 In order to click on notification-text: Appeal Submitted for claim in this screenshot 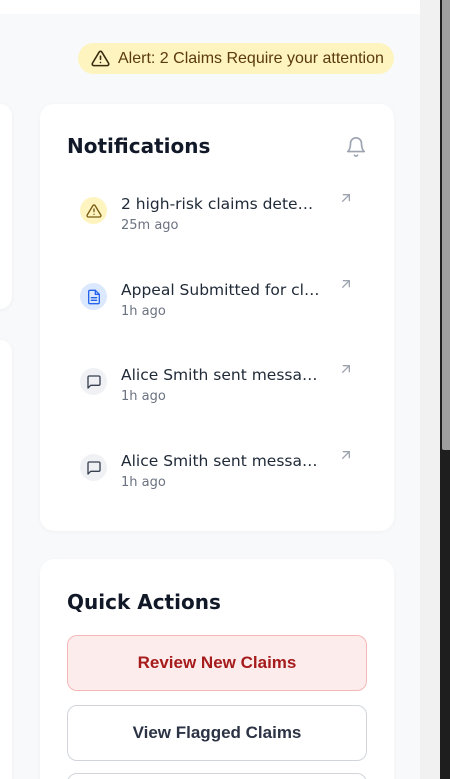, I will do `click(221, 290)`.